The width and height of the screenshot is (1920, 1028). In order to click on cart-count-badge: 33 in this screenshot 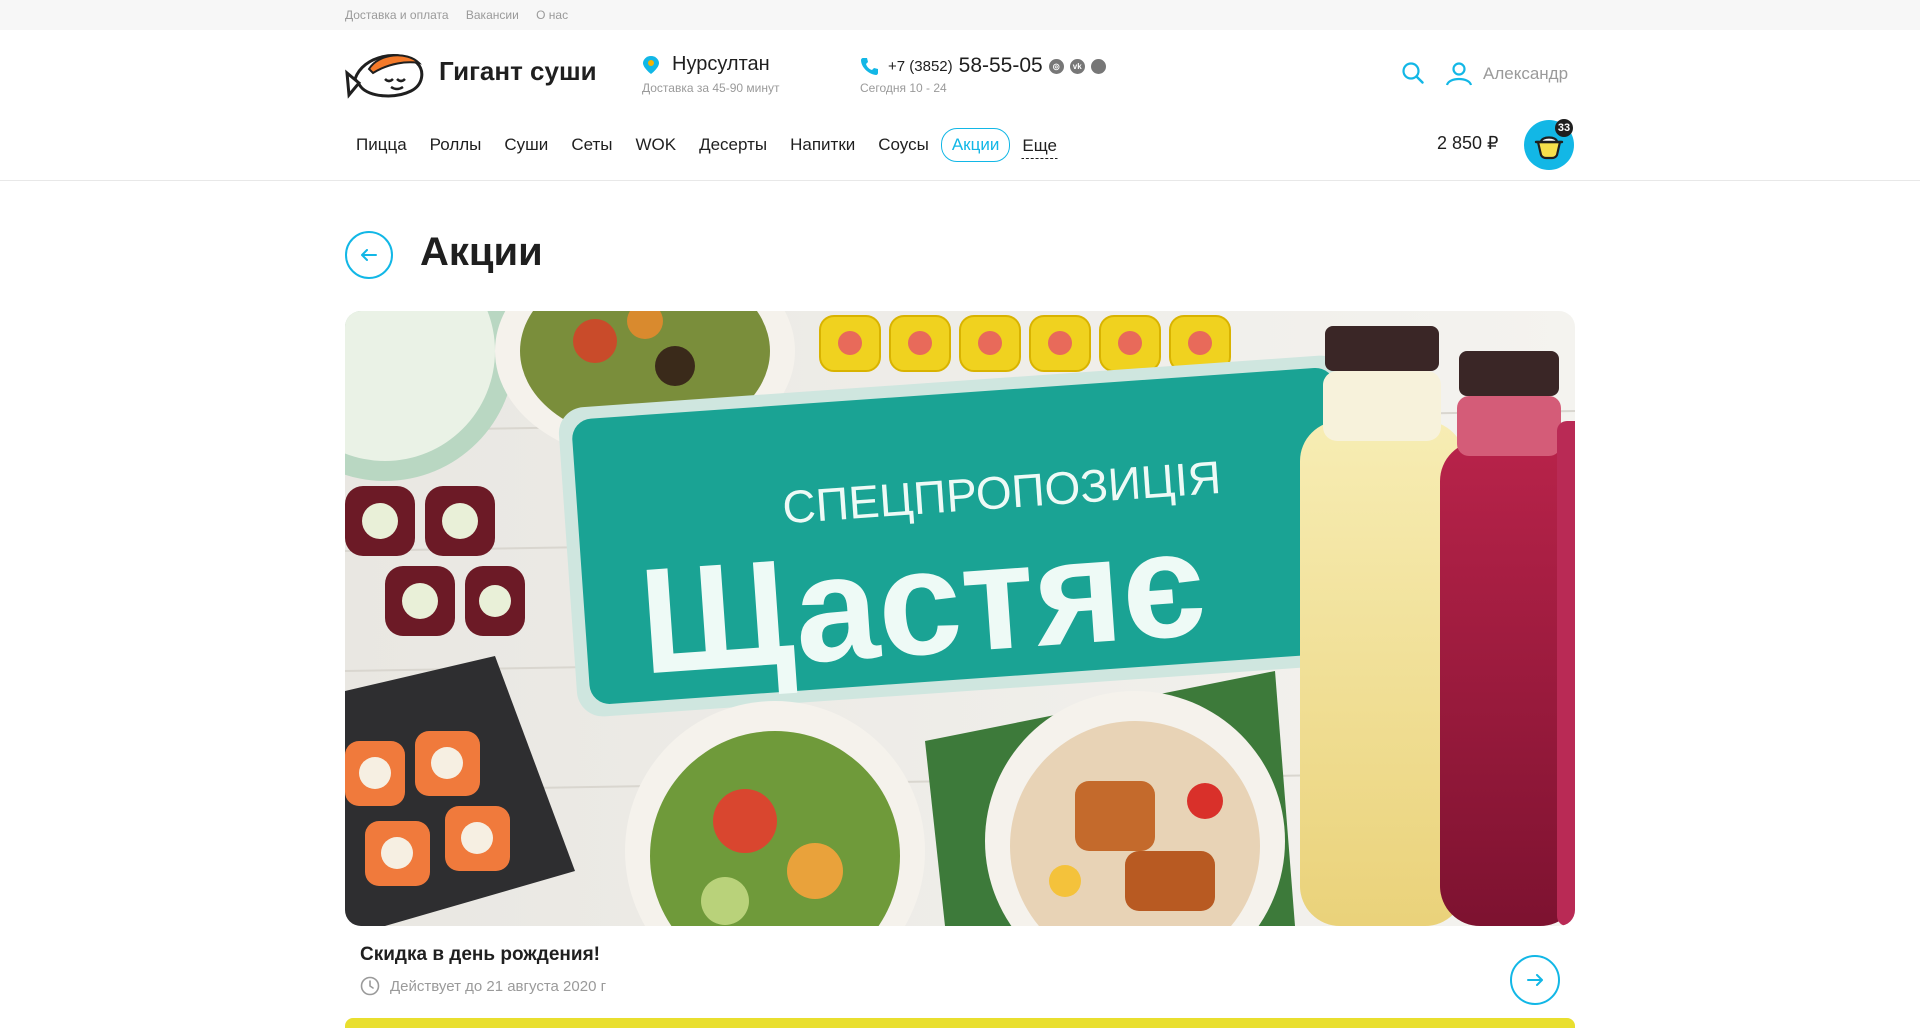, I will do `click(1564, 128)`.